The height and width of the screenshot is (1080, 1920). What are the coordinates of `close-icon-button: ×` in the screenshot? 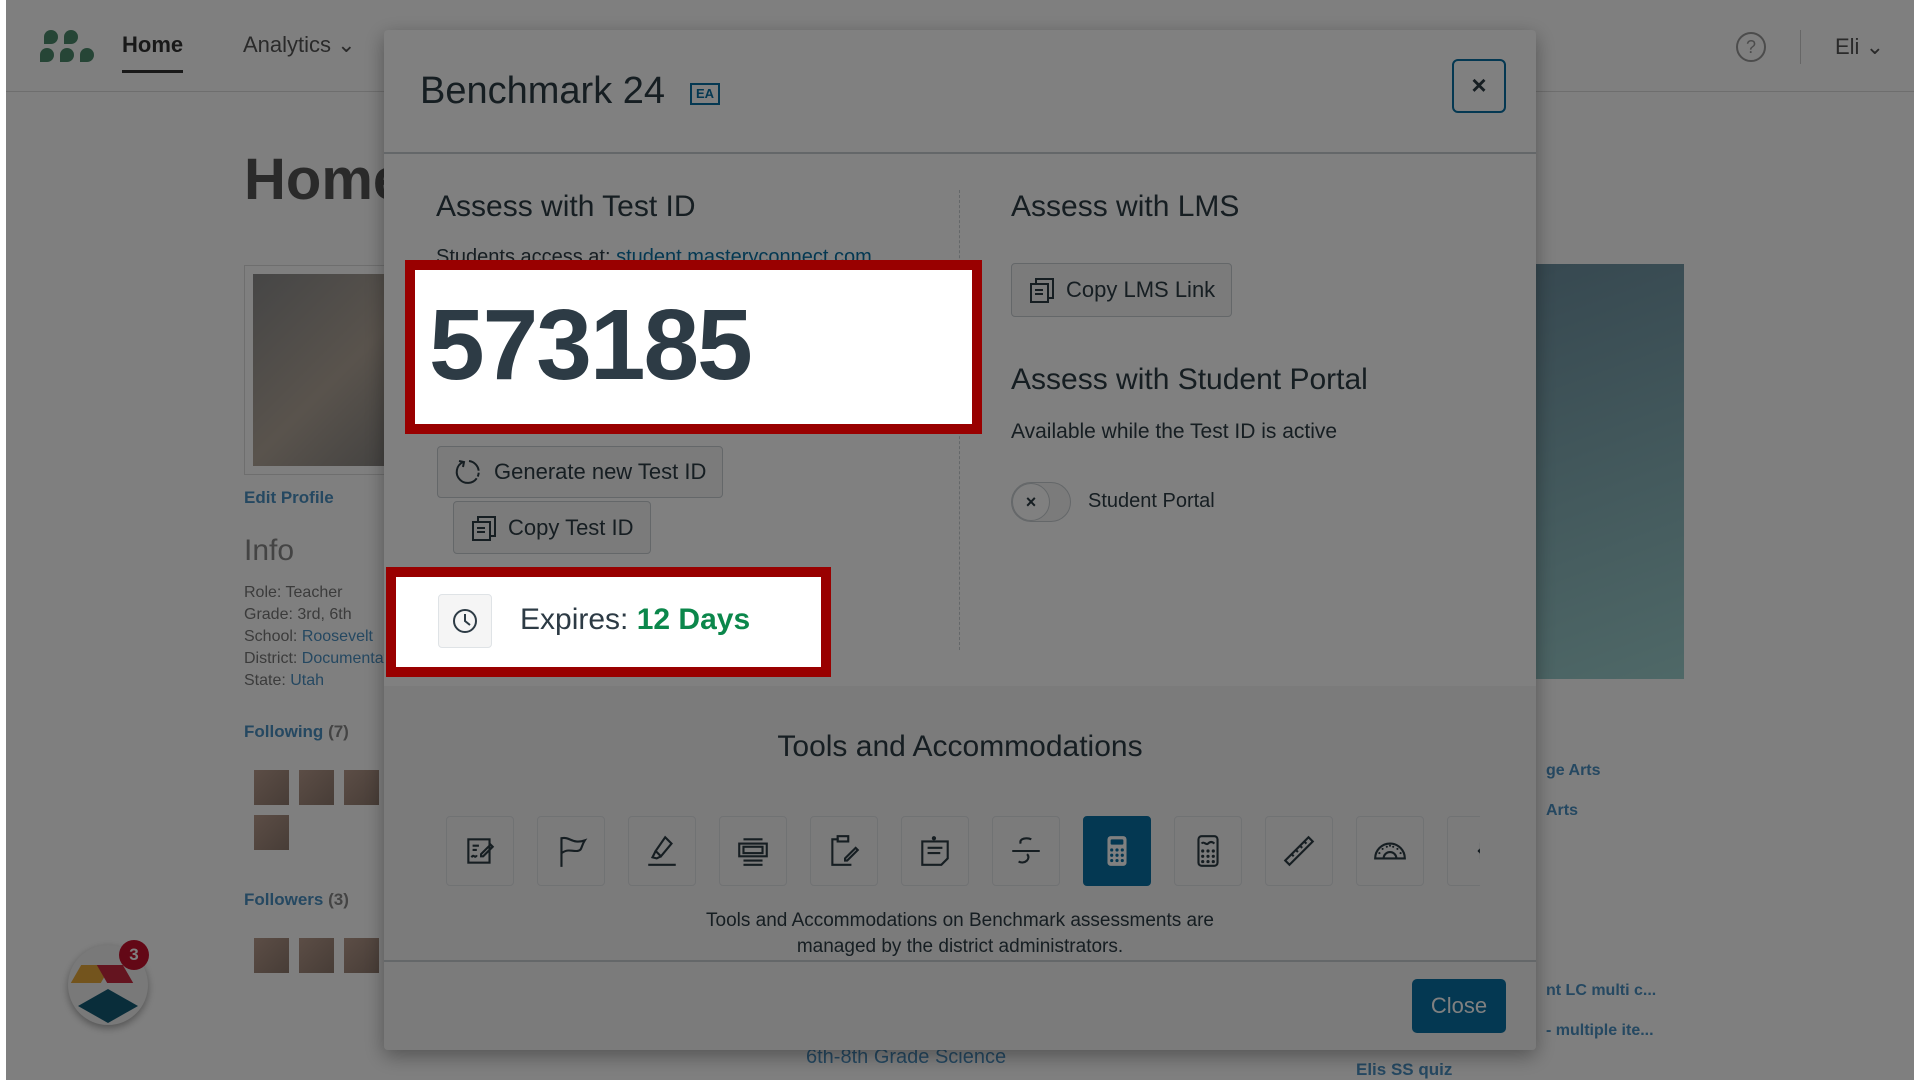 It's located at (1479, 86).